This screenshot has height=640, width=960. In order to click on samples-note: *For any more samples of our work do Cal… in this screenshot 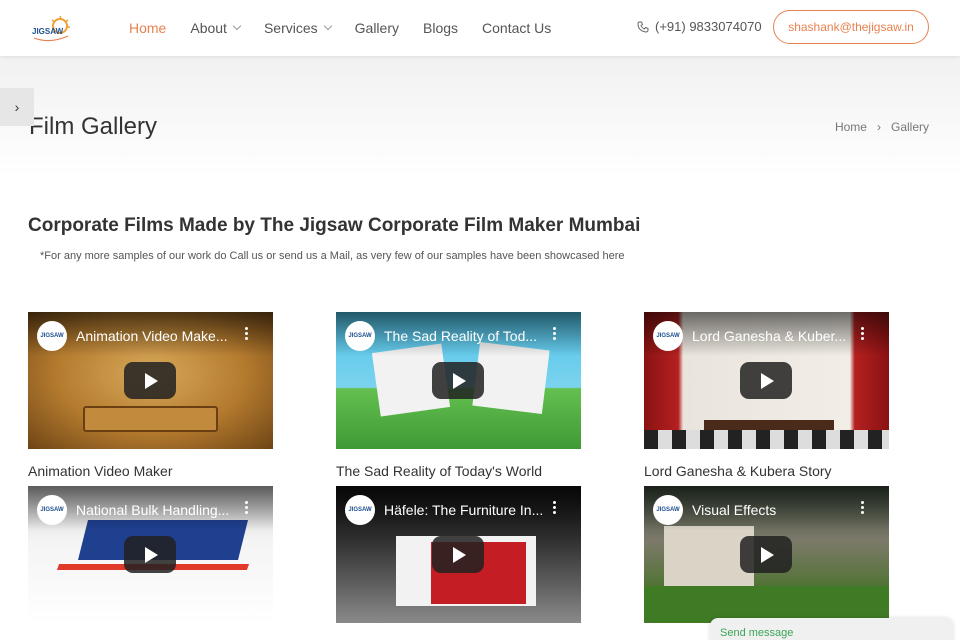, I will do `click(332, 256)`.